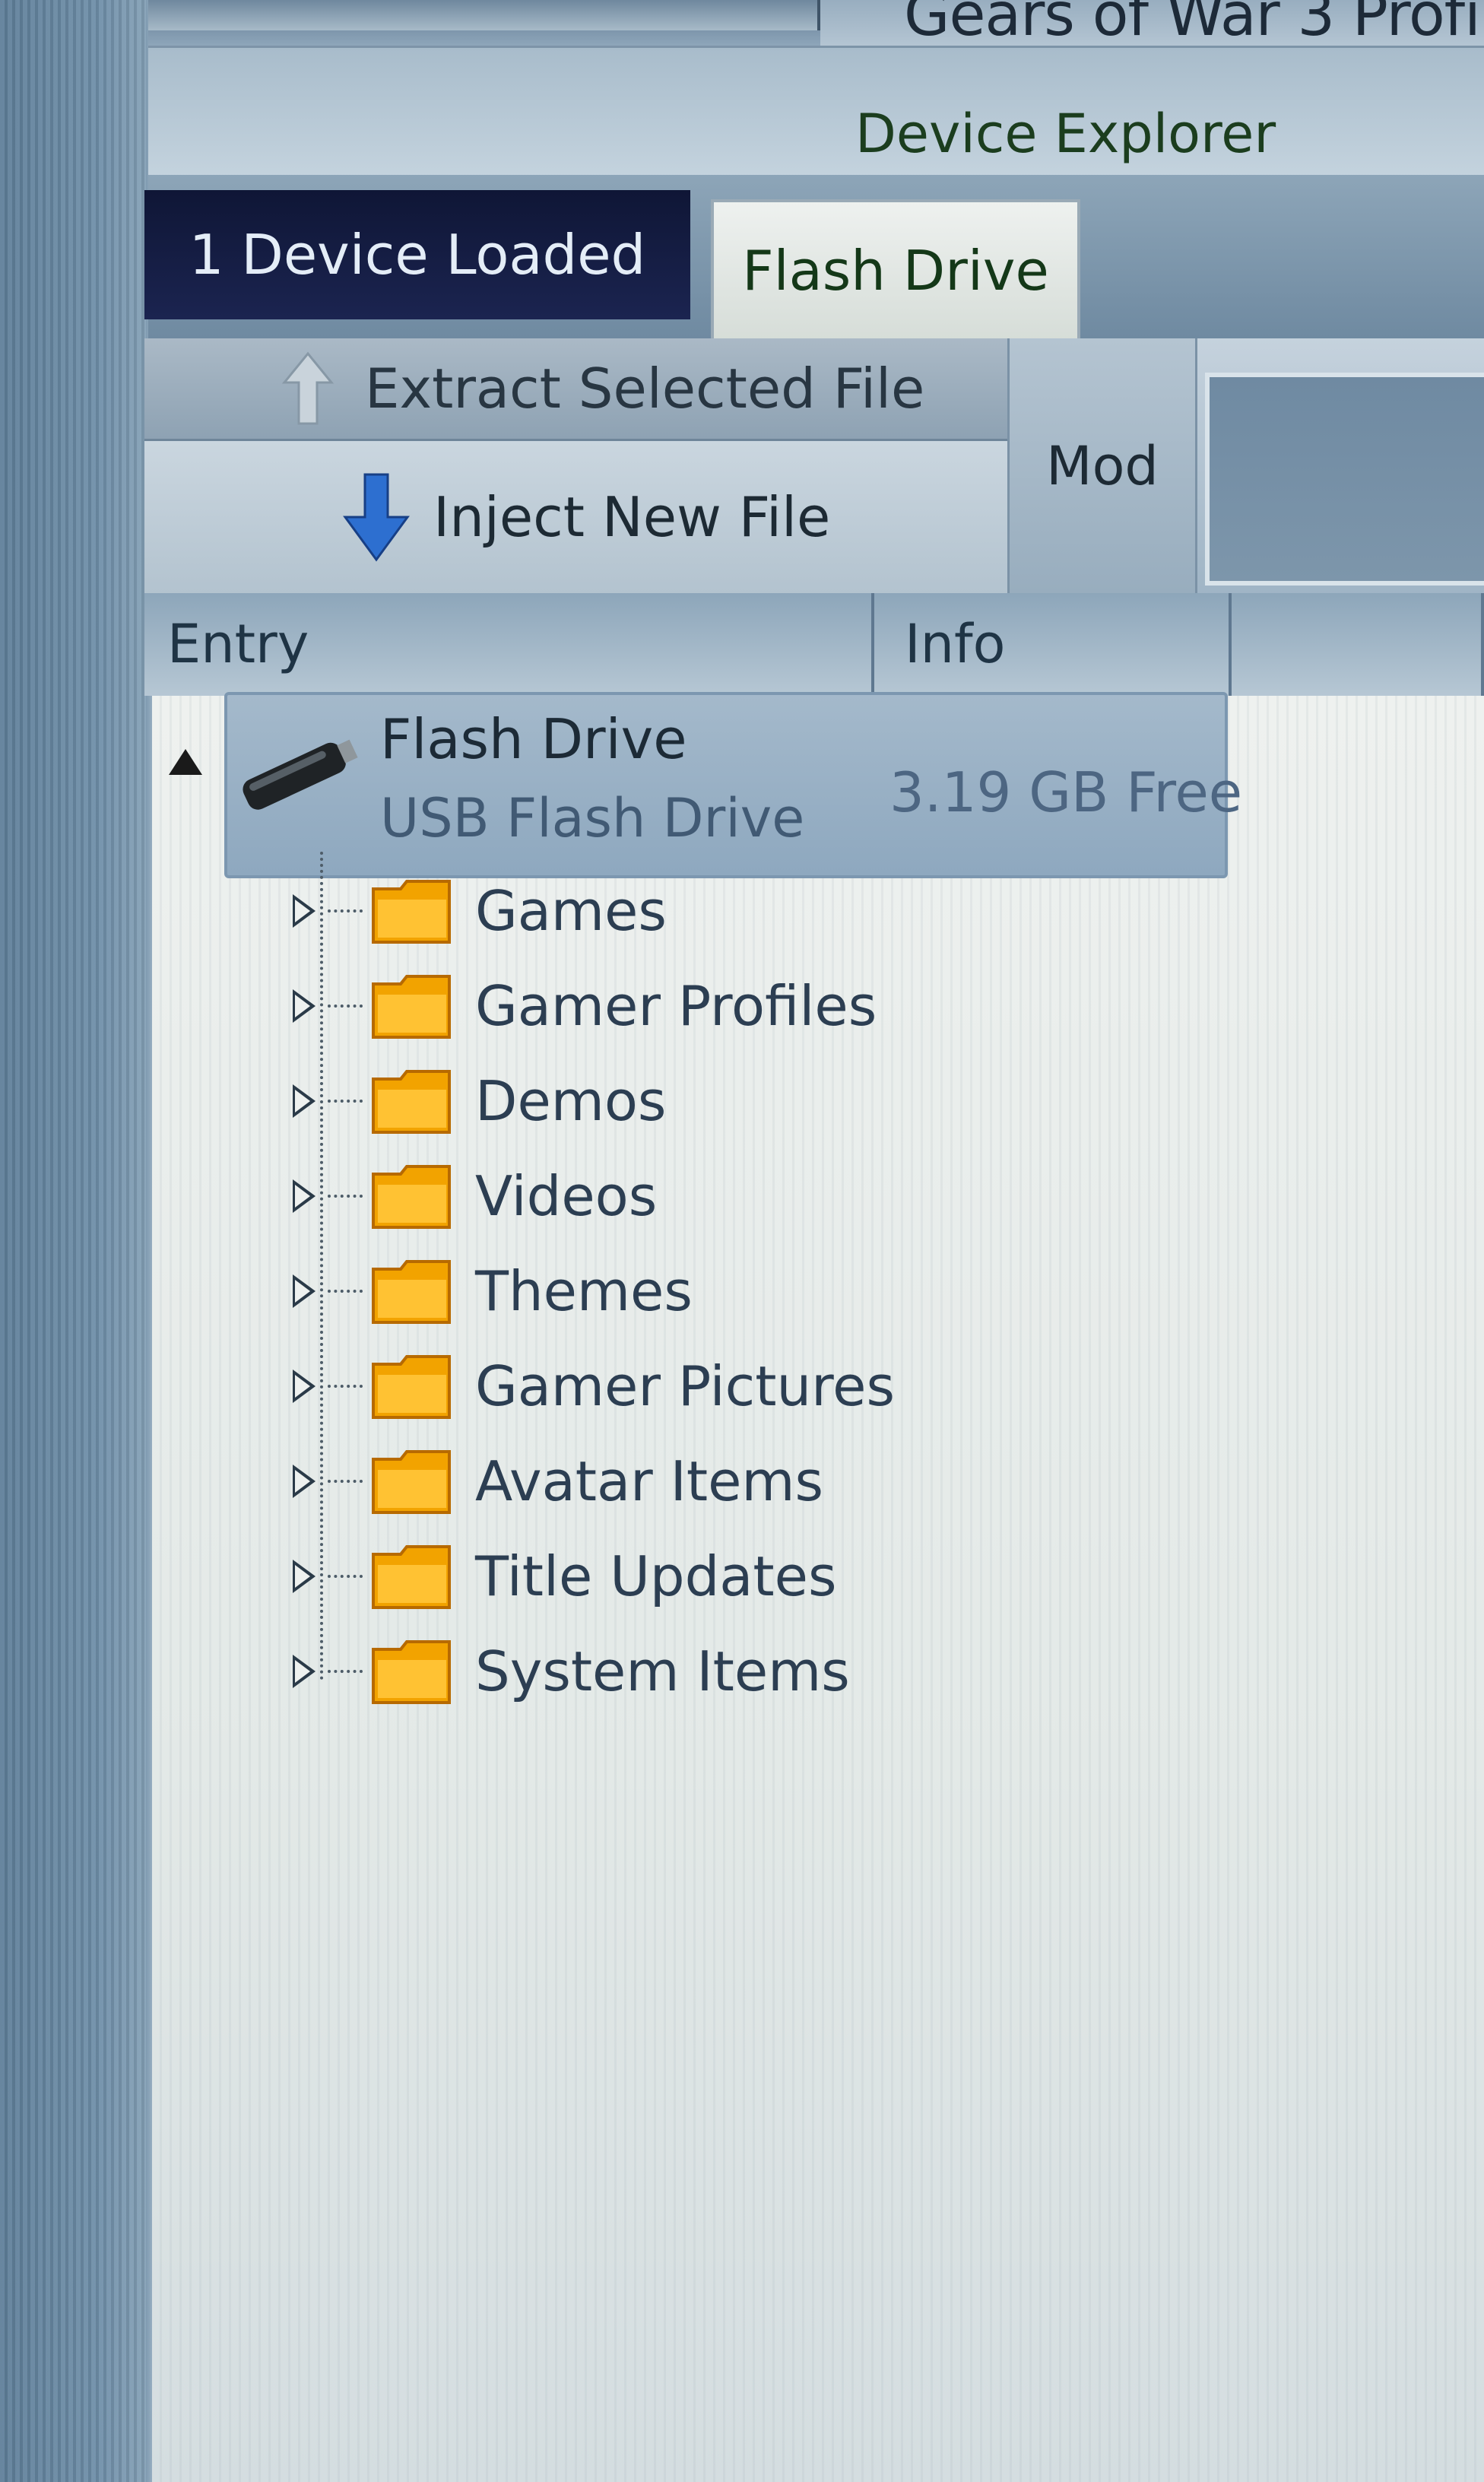 This screenshot has width=1484, height=2482. Describe the element at coordinates (656, 1576) in the screenshot. I see `folder-label: Title Updates` at that location.